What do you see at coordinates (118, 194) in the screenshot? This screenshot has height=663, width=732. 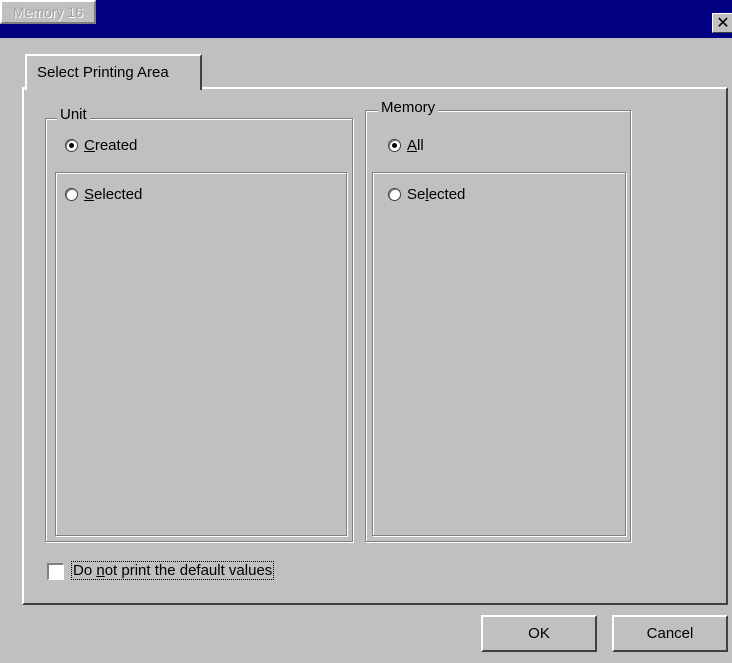 I see `unit-selected-rest: elected` at bounding box center [118, 194].